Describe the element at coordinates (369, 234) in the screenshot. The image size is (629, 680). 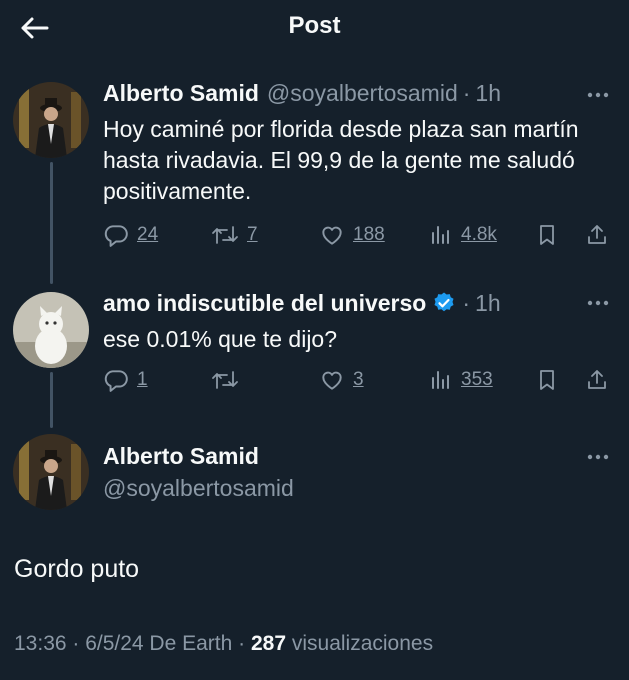
I see `like-count: 188` at that location.